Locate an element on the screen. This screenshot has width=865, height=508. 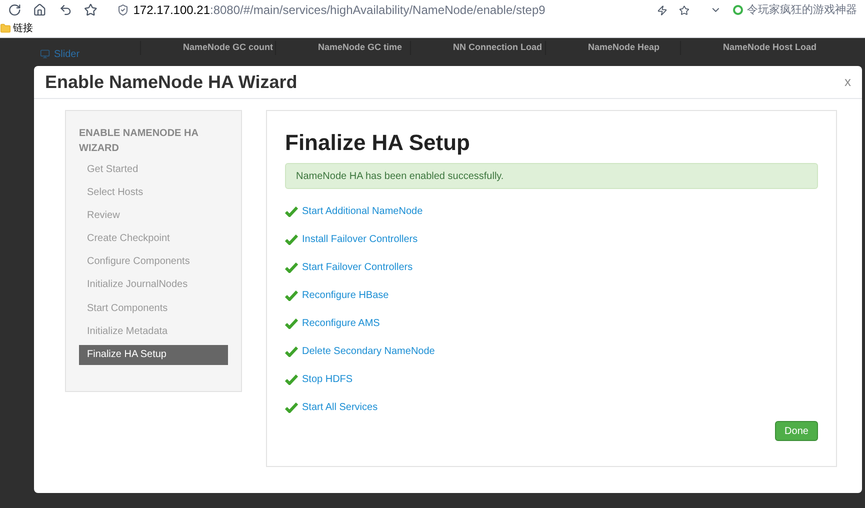
undo-icon is located at coordinates (65, 10).